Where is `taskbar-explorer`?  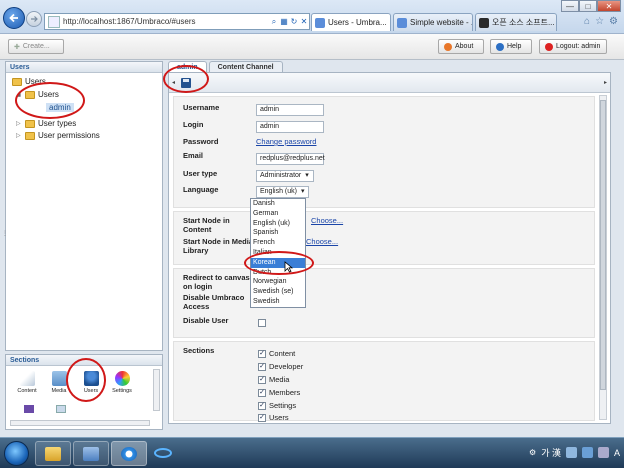
taskbar-explorer is located at coordinates (53, 453).